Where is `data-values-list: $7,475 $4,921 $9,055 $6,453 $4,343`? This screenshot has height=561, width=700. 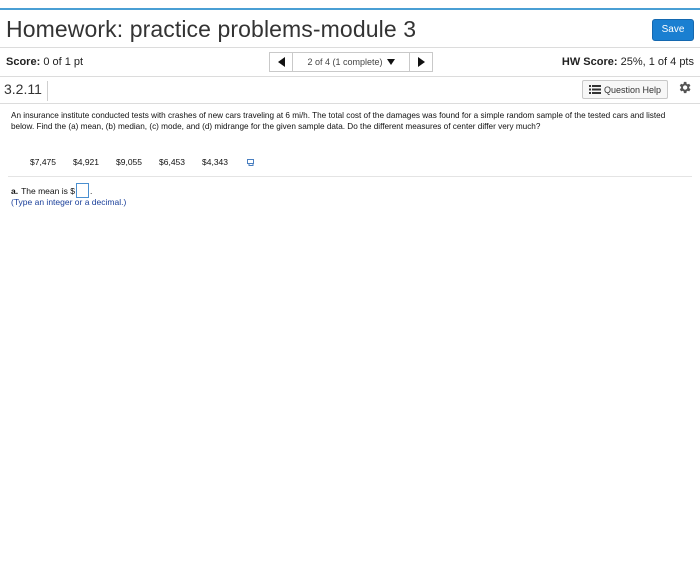 data-values-list: $7,475 $4,921 $9,055 $6,453 $4,343 is located at coordinates (142, 162).